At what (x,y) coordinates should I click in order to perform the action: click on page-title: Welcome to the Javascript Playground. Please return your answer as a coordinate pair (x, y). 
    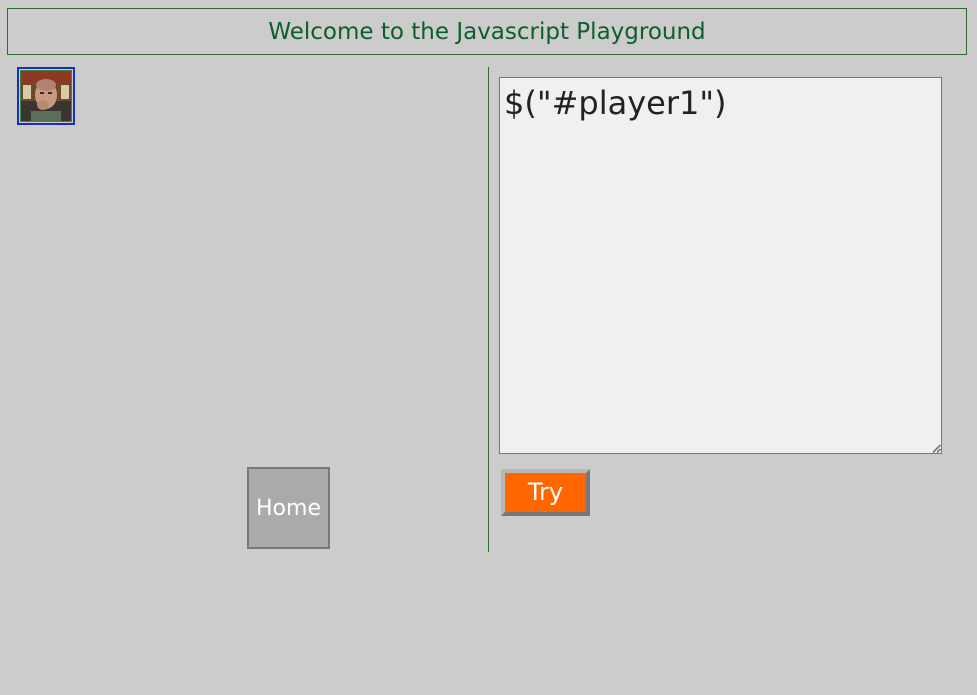
    Looking at the image, I should click on (487, 31).